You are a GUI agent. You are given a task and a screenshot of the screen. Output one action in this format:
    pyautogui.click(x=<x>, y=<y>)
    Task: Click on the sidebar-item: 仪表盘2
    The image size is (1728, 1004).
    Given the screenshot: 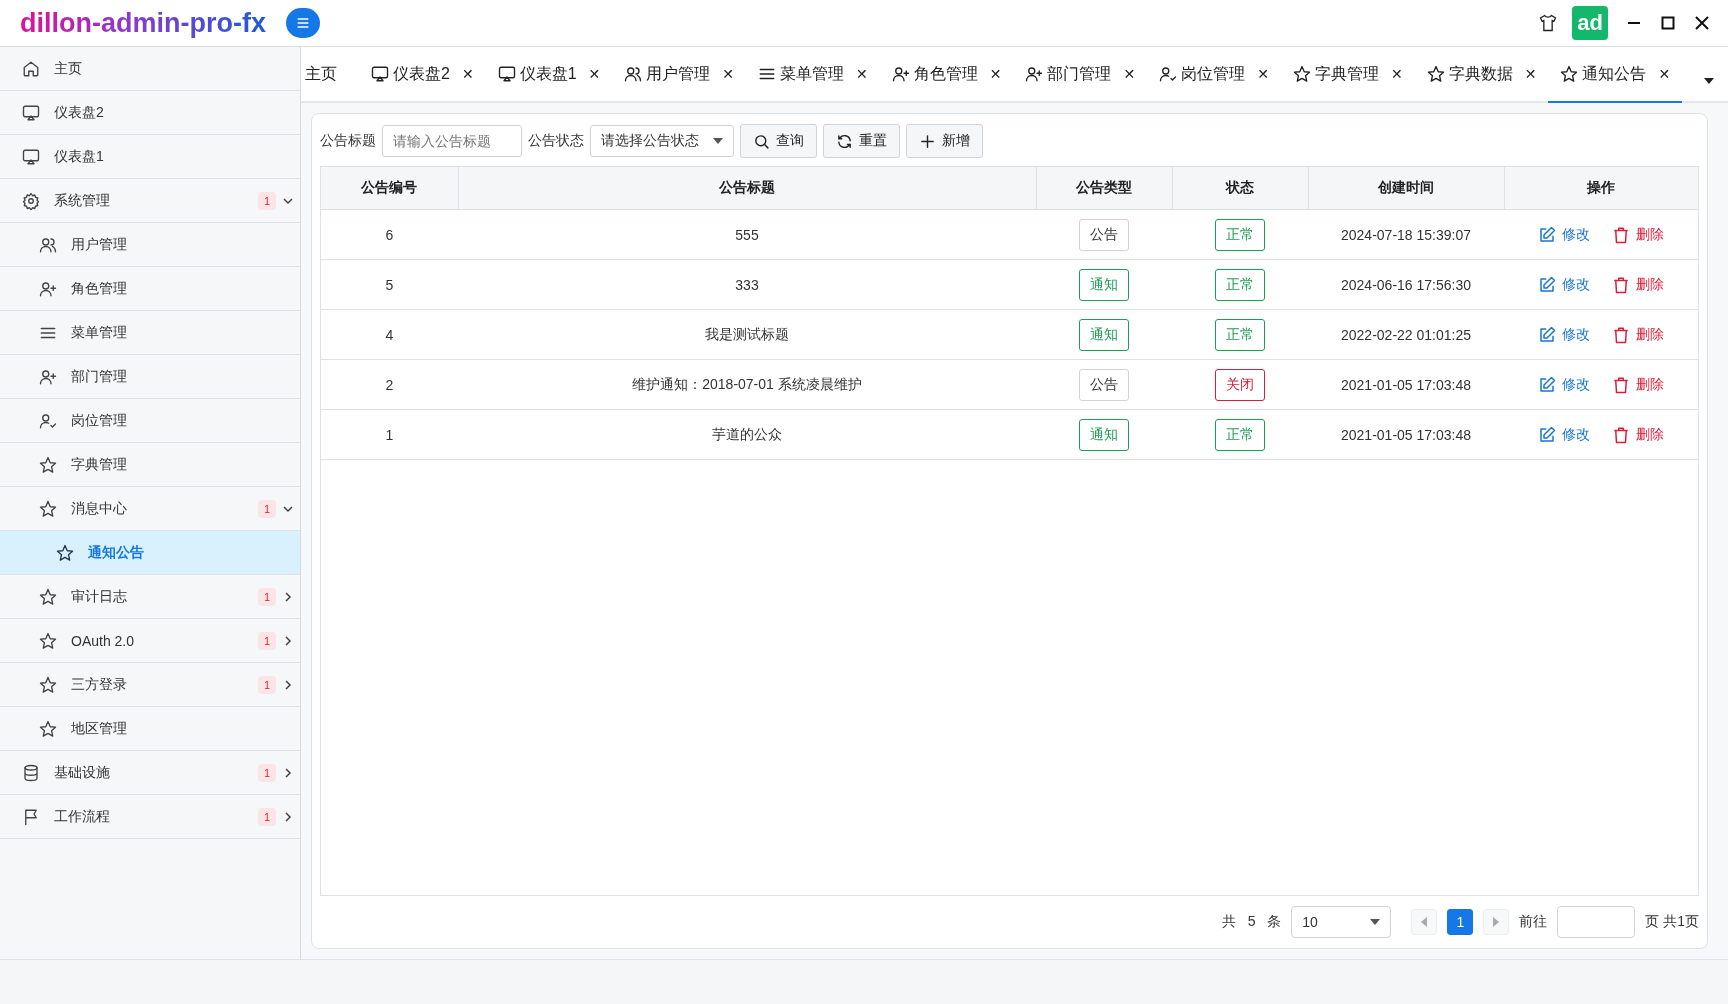 What is the action you would take?
    pyautogui.click(x=150, y=113)
    